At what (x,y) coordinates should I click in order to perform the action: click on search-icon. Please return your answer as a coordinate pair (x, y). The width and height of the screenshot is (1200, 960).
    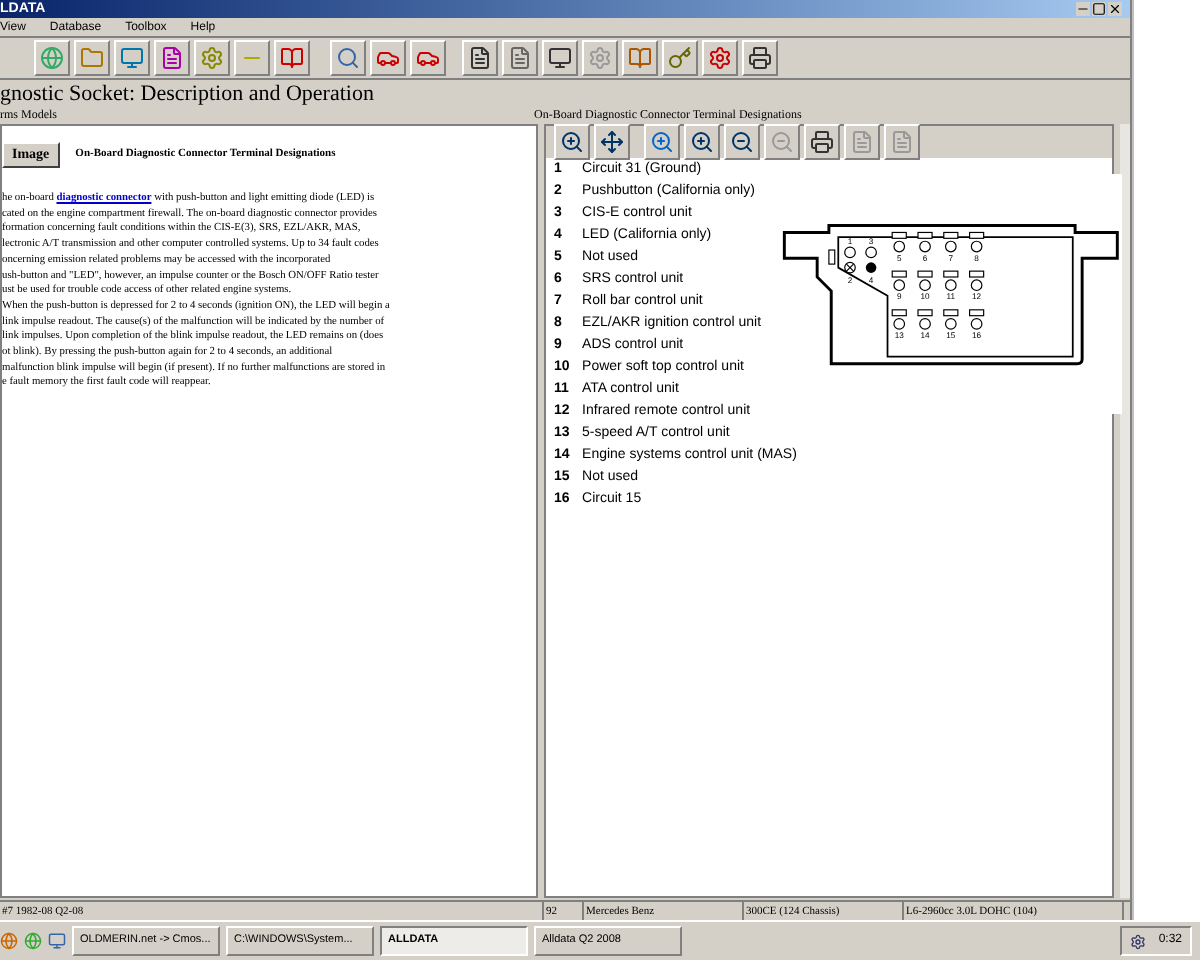
    Looking at the image, I should click on (348, 58).